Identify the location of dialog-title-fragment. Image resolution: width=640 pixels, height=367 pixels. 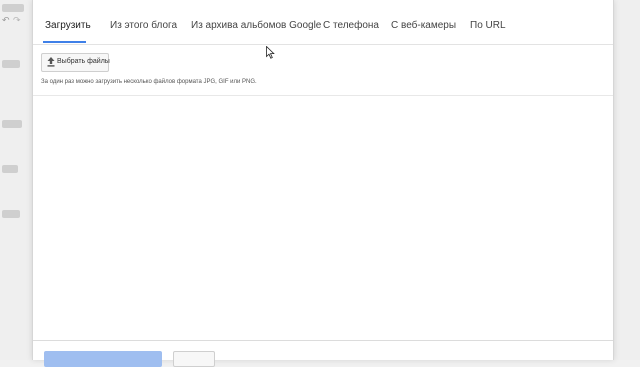
(98, 2).